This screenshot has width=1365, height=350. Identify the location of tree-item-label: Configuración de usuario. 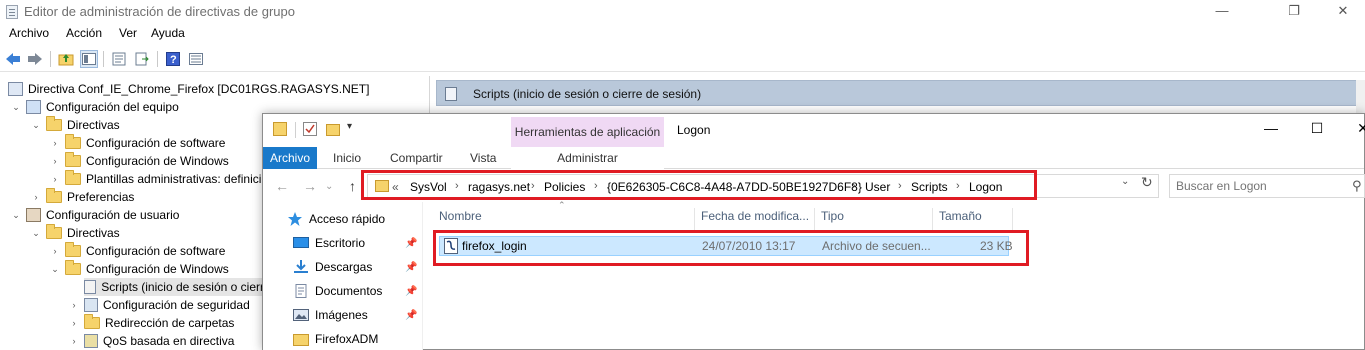
(113, 215).